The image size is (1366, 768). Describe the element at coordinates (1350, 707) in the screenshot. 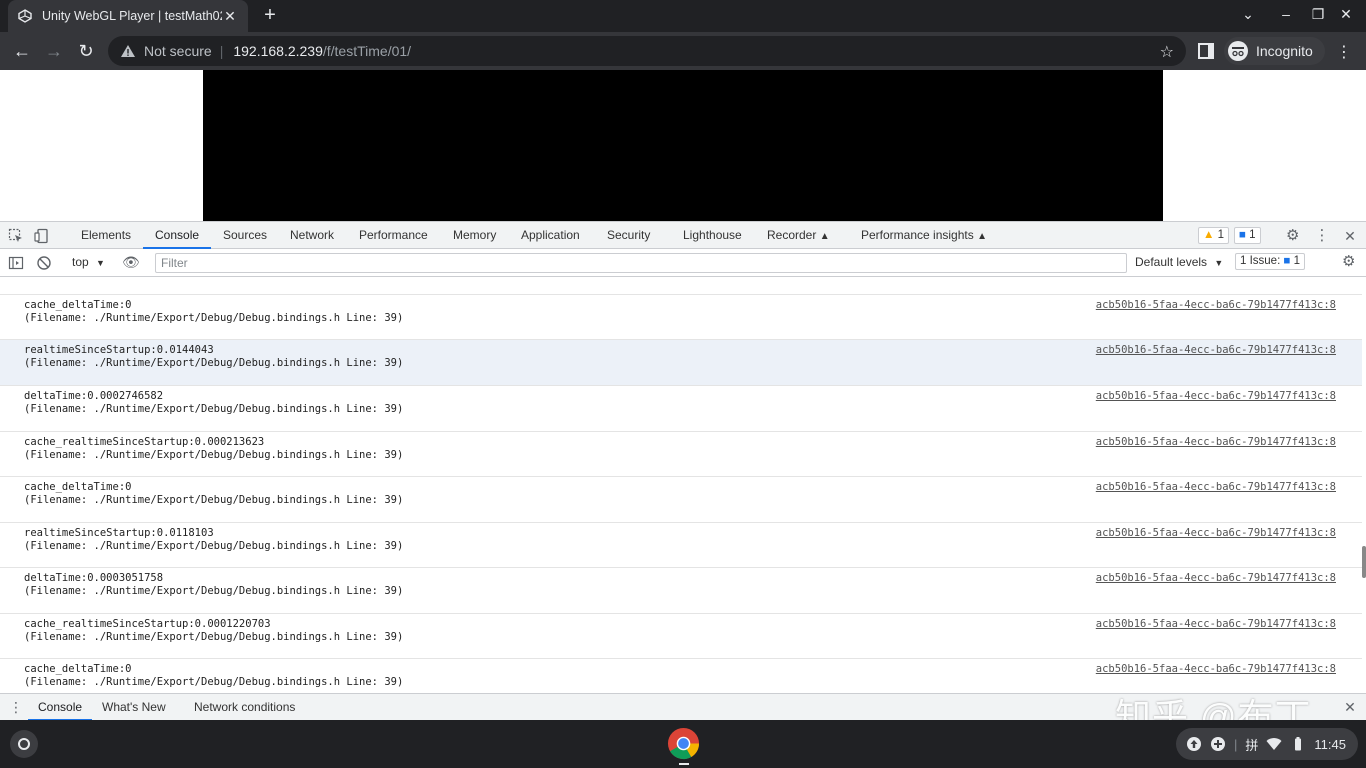

I see `close-drawer-icon: ✕` at that location.